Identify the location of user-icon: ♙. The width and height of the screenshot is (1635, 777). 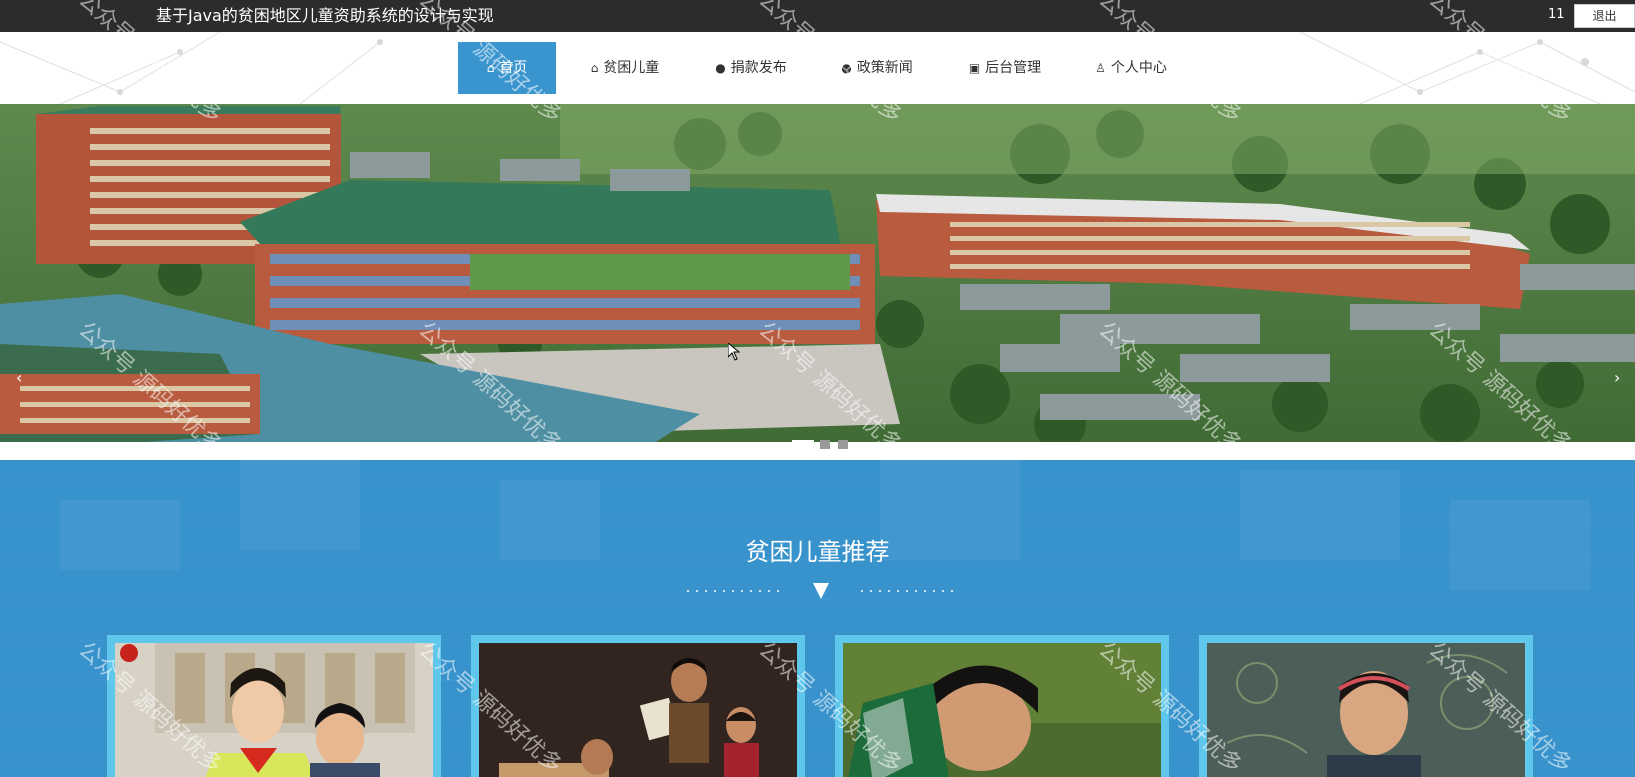
(1100, 68).